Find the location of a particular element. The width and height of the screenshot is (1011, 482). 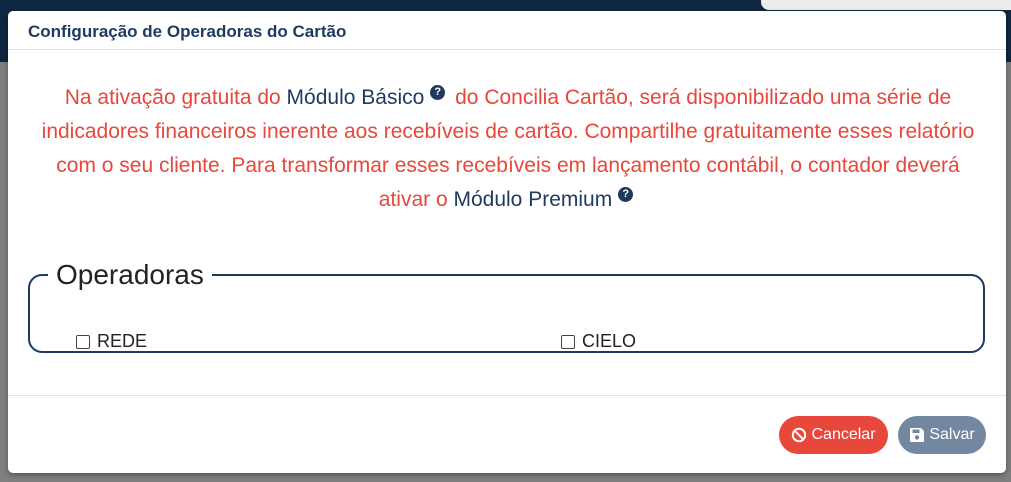

cancel-button-label: Cancelar is located at coordinates (843, 434).